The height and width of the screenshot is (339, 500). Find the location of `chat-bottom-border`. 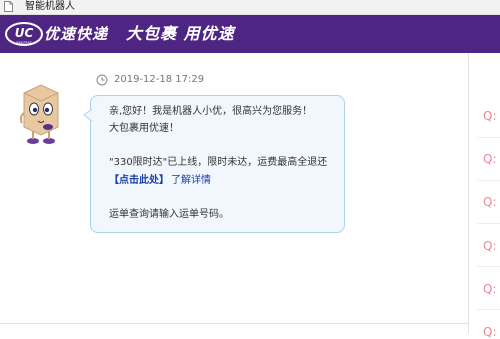

chat-bottom-border is located at coordinates (234, 323).